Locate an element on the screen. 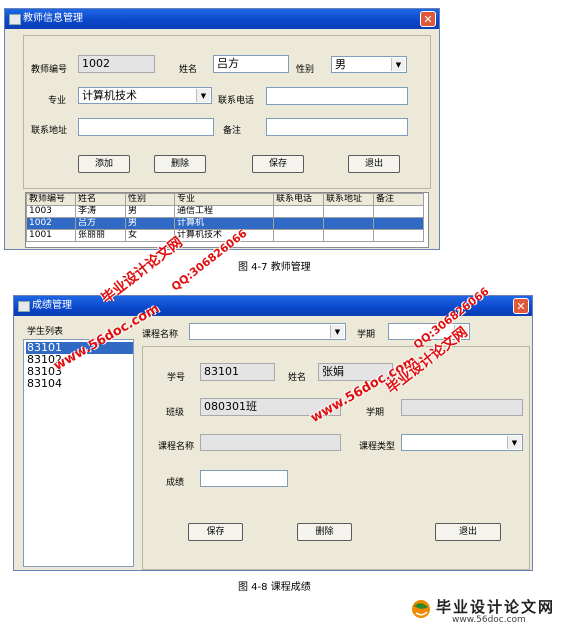 The width and height of the screenshot is (574, 628). student-list-label: 学生列表 is located at coordinates (45, 332).